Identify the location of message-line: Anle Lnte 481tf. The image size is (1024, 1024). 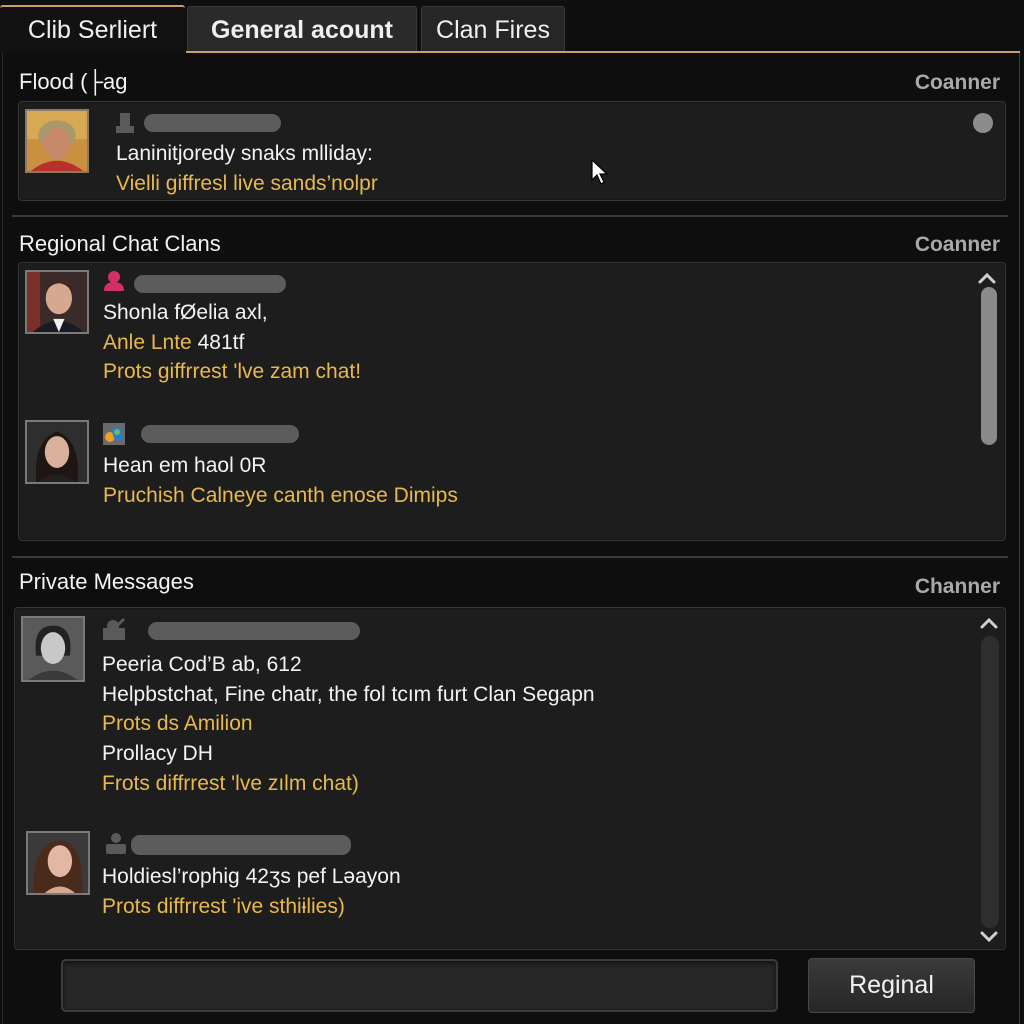
(173, 343).